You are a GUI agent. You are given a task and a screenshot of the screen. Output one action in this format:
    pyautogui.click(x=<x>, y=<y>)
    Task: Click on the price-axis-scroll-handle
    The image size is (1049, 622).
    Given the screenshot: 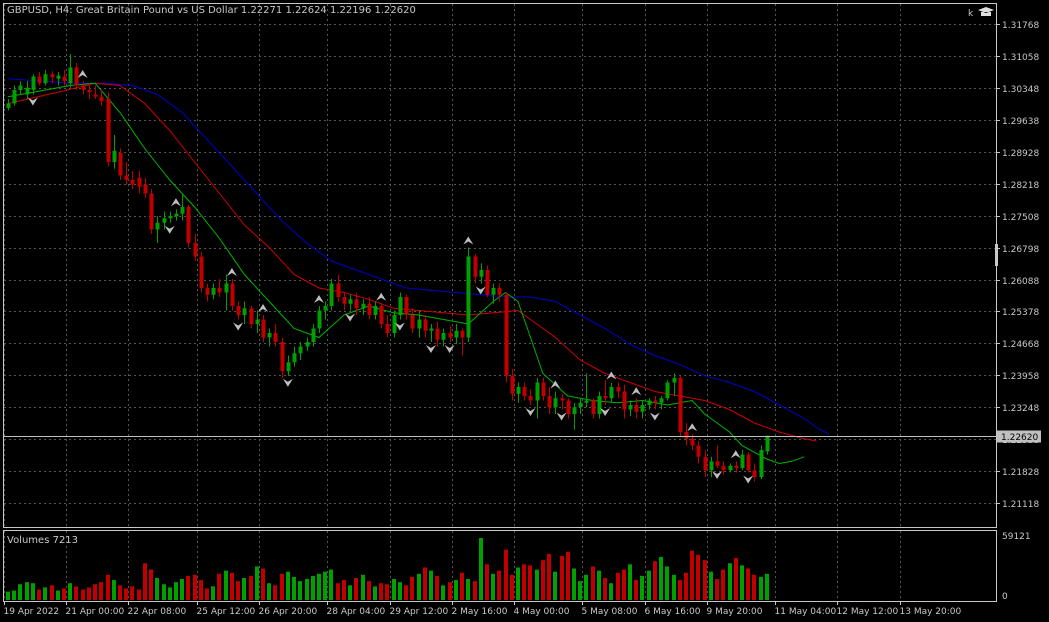 What is the action you would take?
    pyautogui.click(x=996, y=255)
    